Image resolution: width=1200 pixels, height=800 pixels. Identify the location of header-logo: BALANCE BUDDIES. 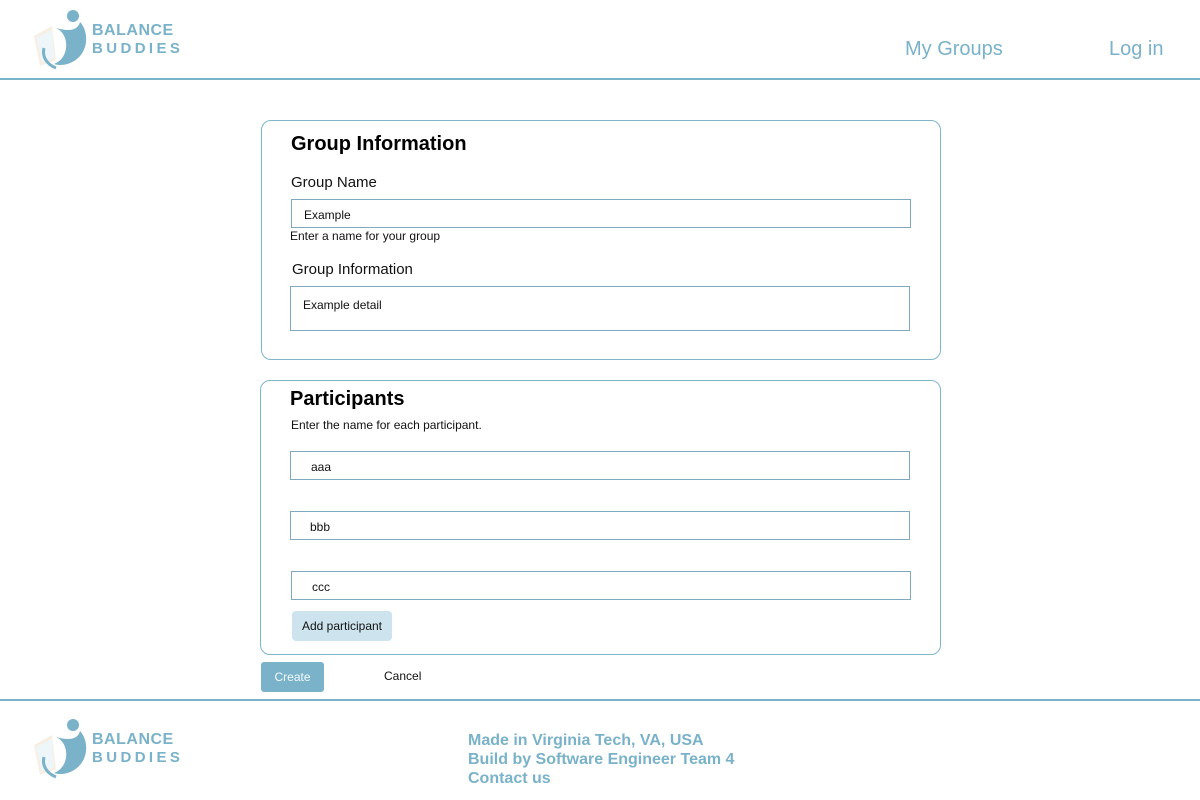
(104, 40).